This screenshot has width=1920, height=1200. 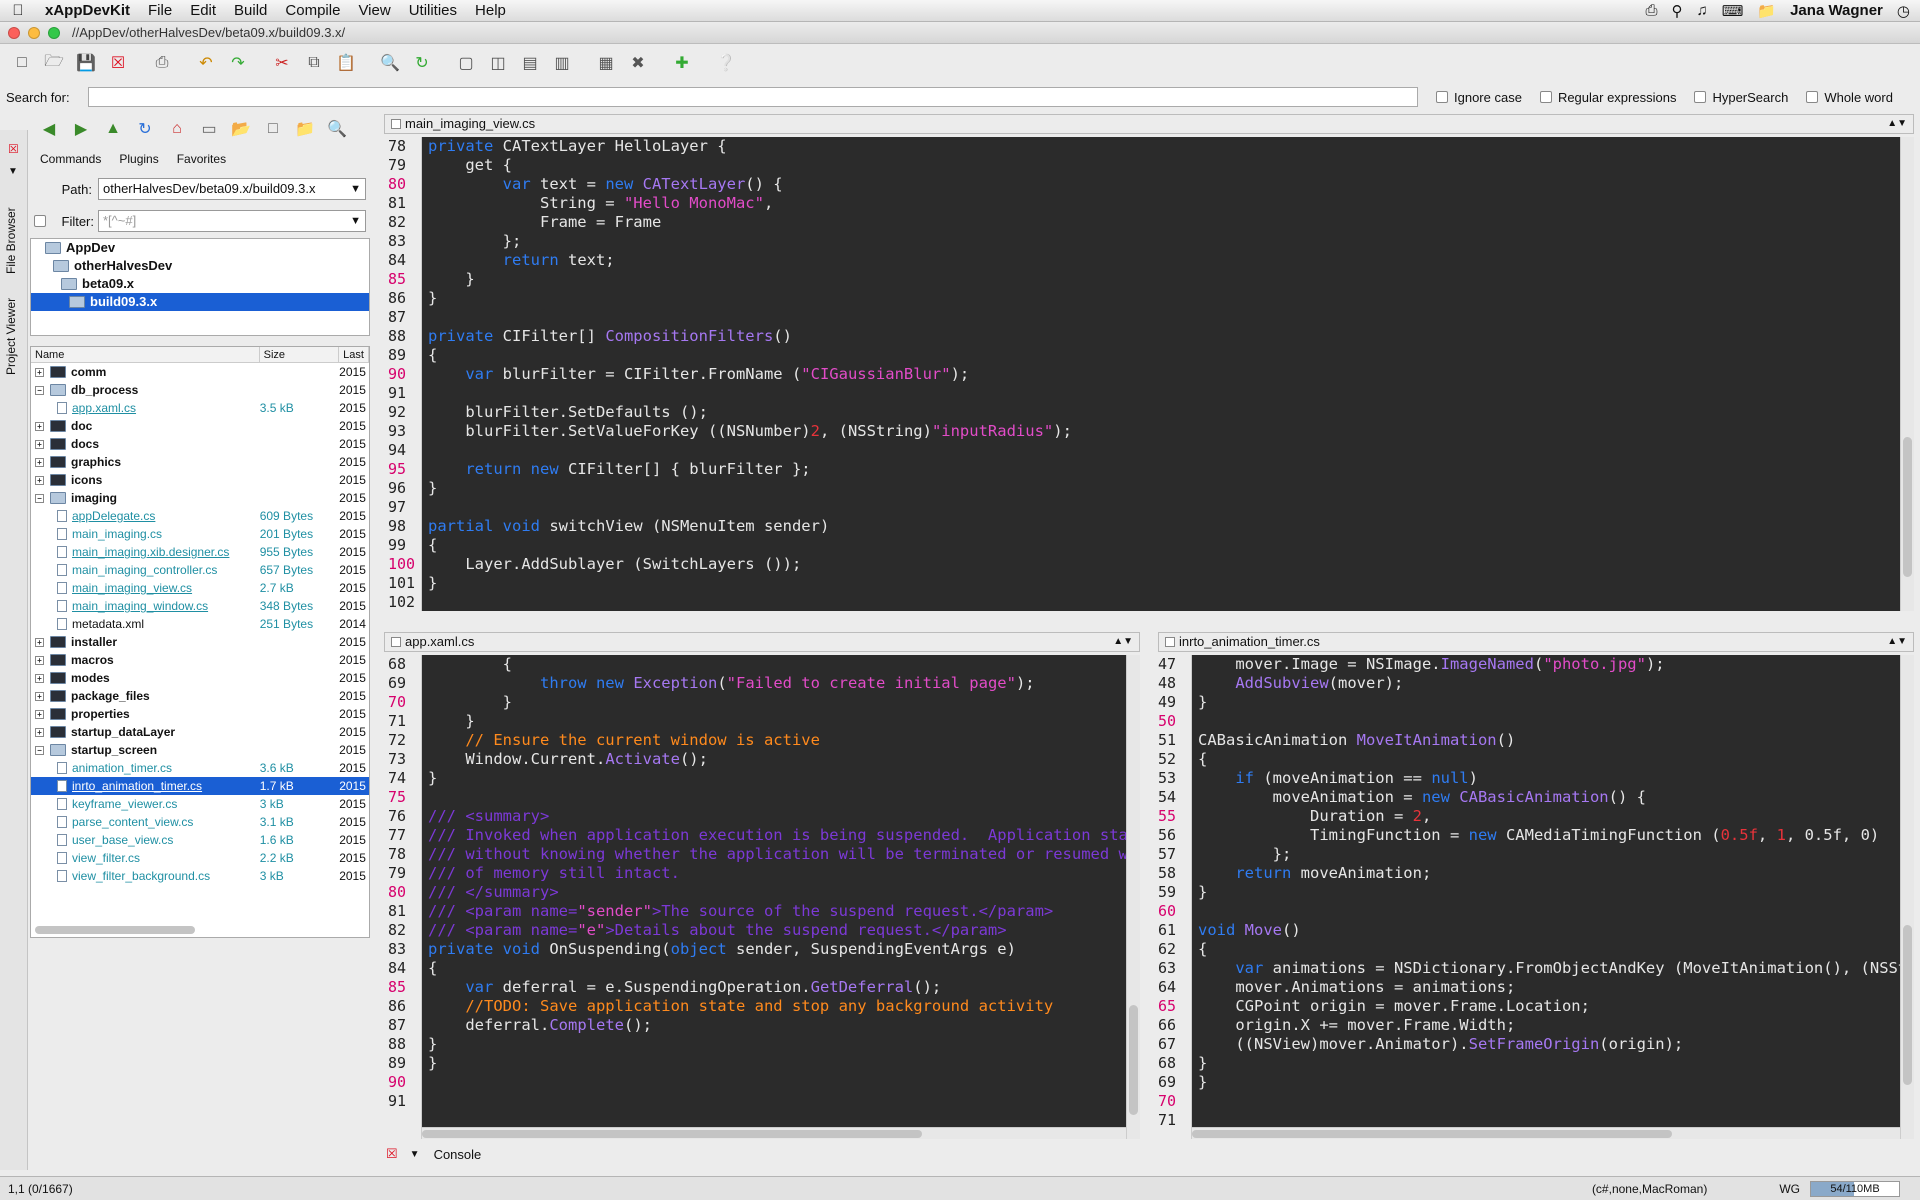 I want to click on plugin-manager-icon: ✚, so click(x=682, y=63).